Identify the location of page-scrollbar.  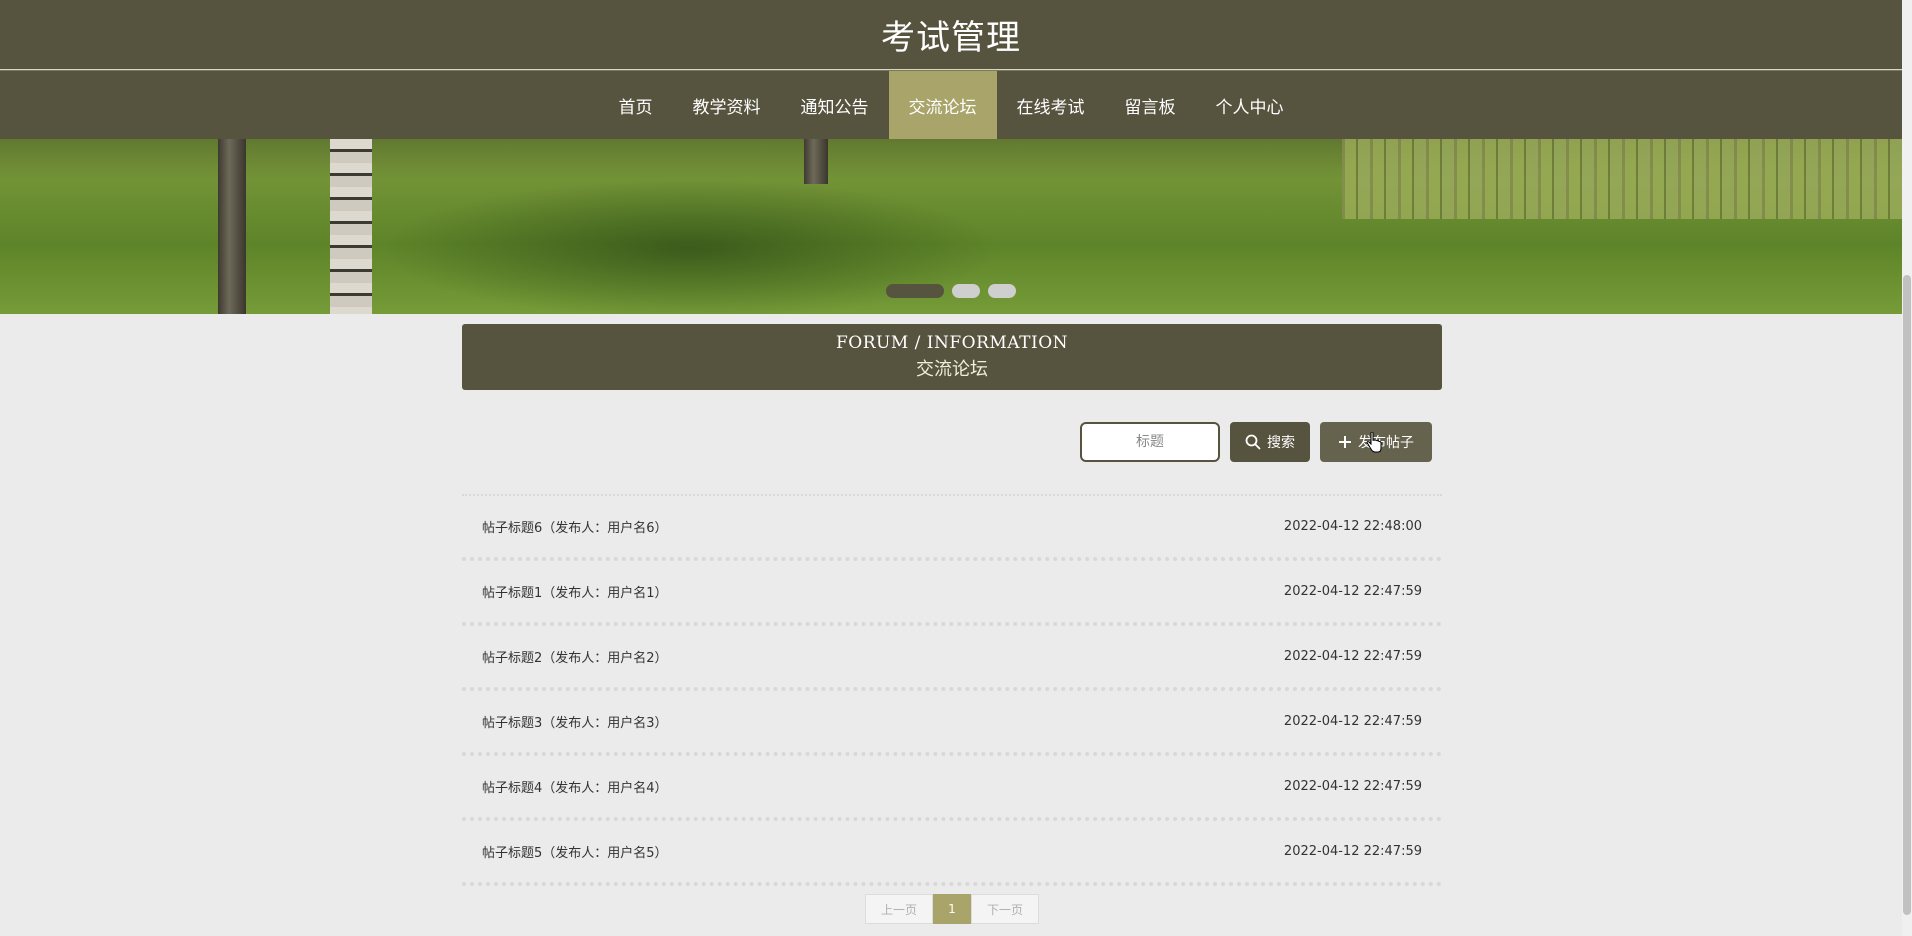
(1907, 468).